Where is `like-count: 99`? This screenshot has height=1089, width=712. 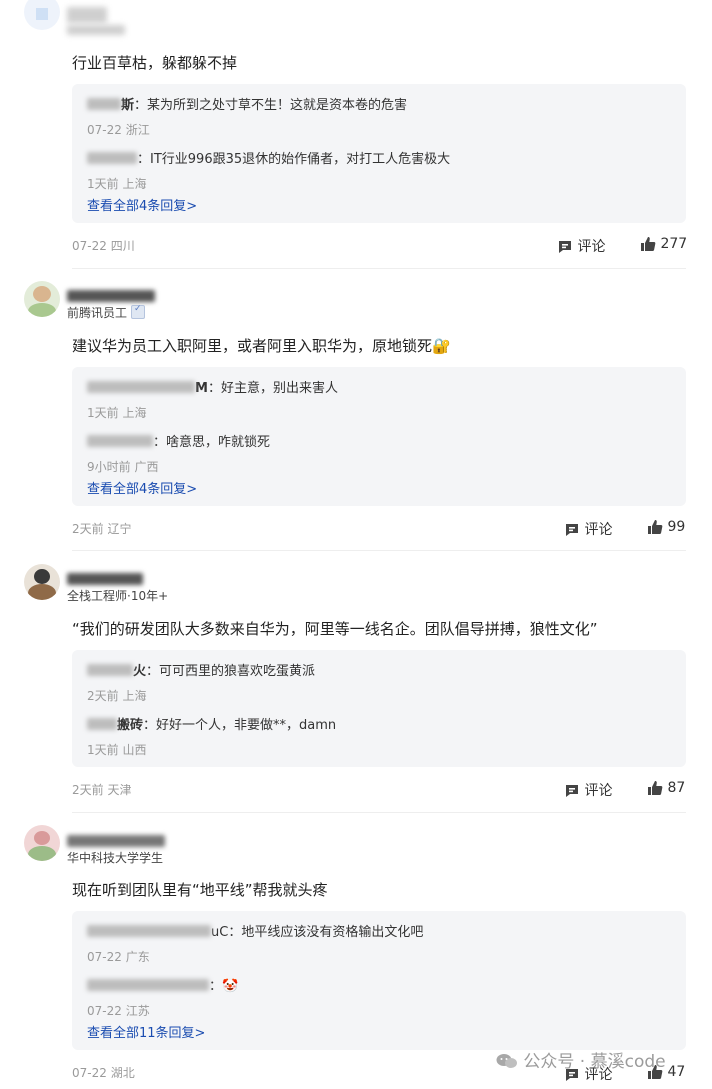 like-count: 99 is located at coordinates (676, 527).